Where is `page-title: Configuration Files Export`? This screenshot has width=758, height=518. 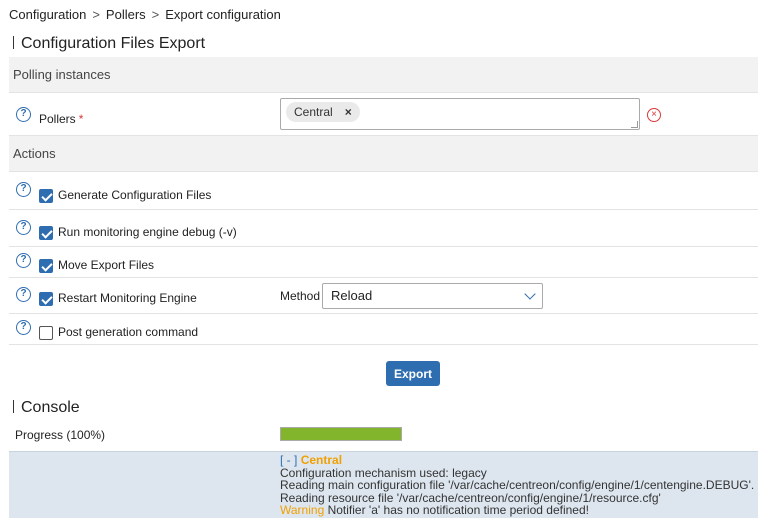 page-title: Configuration Files Export is located at coordinates (109, 44).